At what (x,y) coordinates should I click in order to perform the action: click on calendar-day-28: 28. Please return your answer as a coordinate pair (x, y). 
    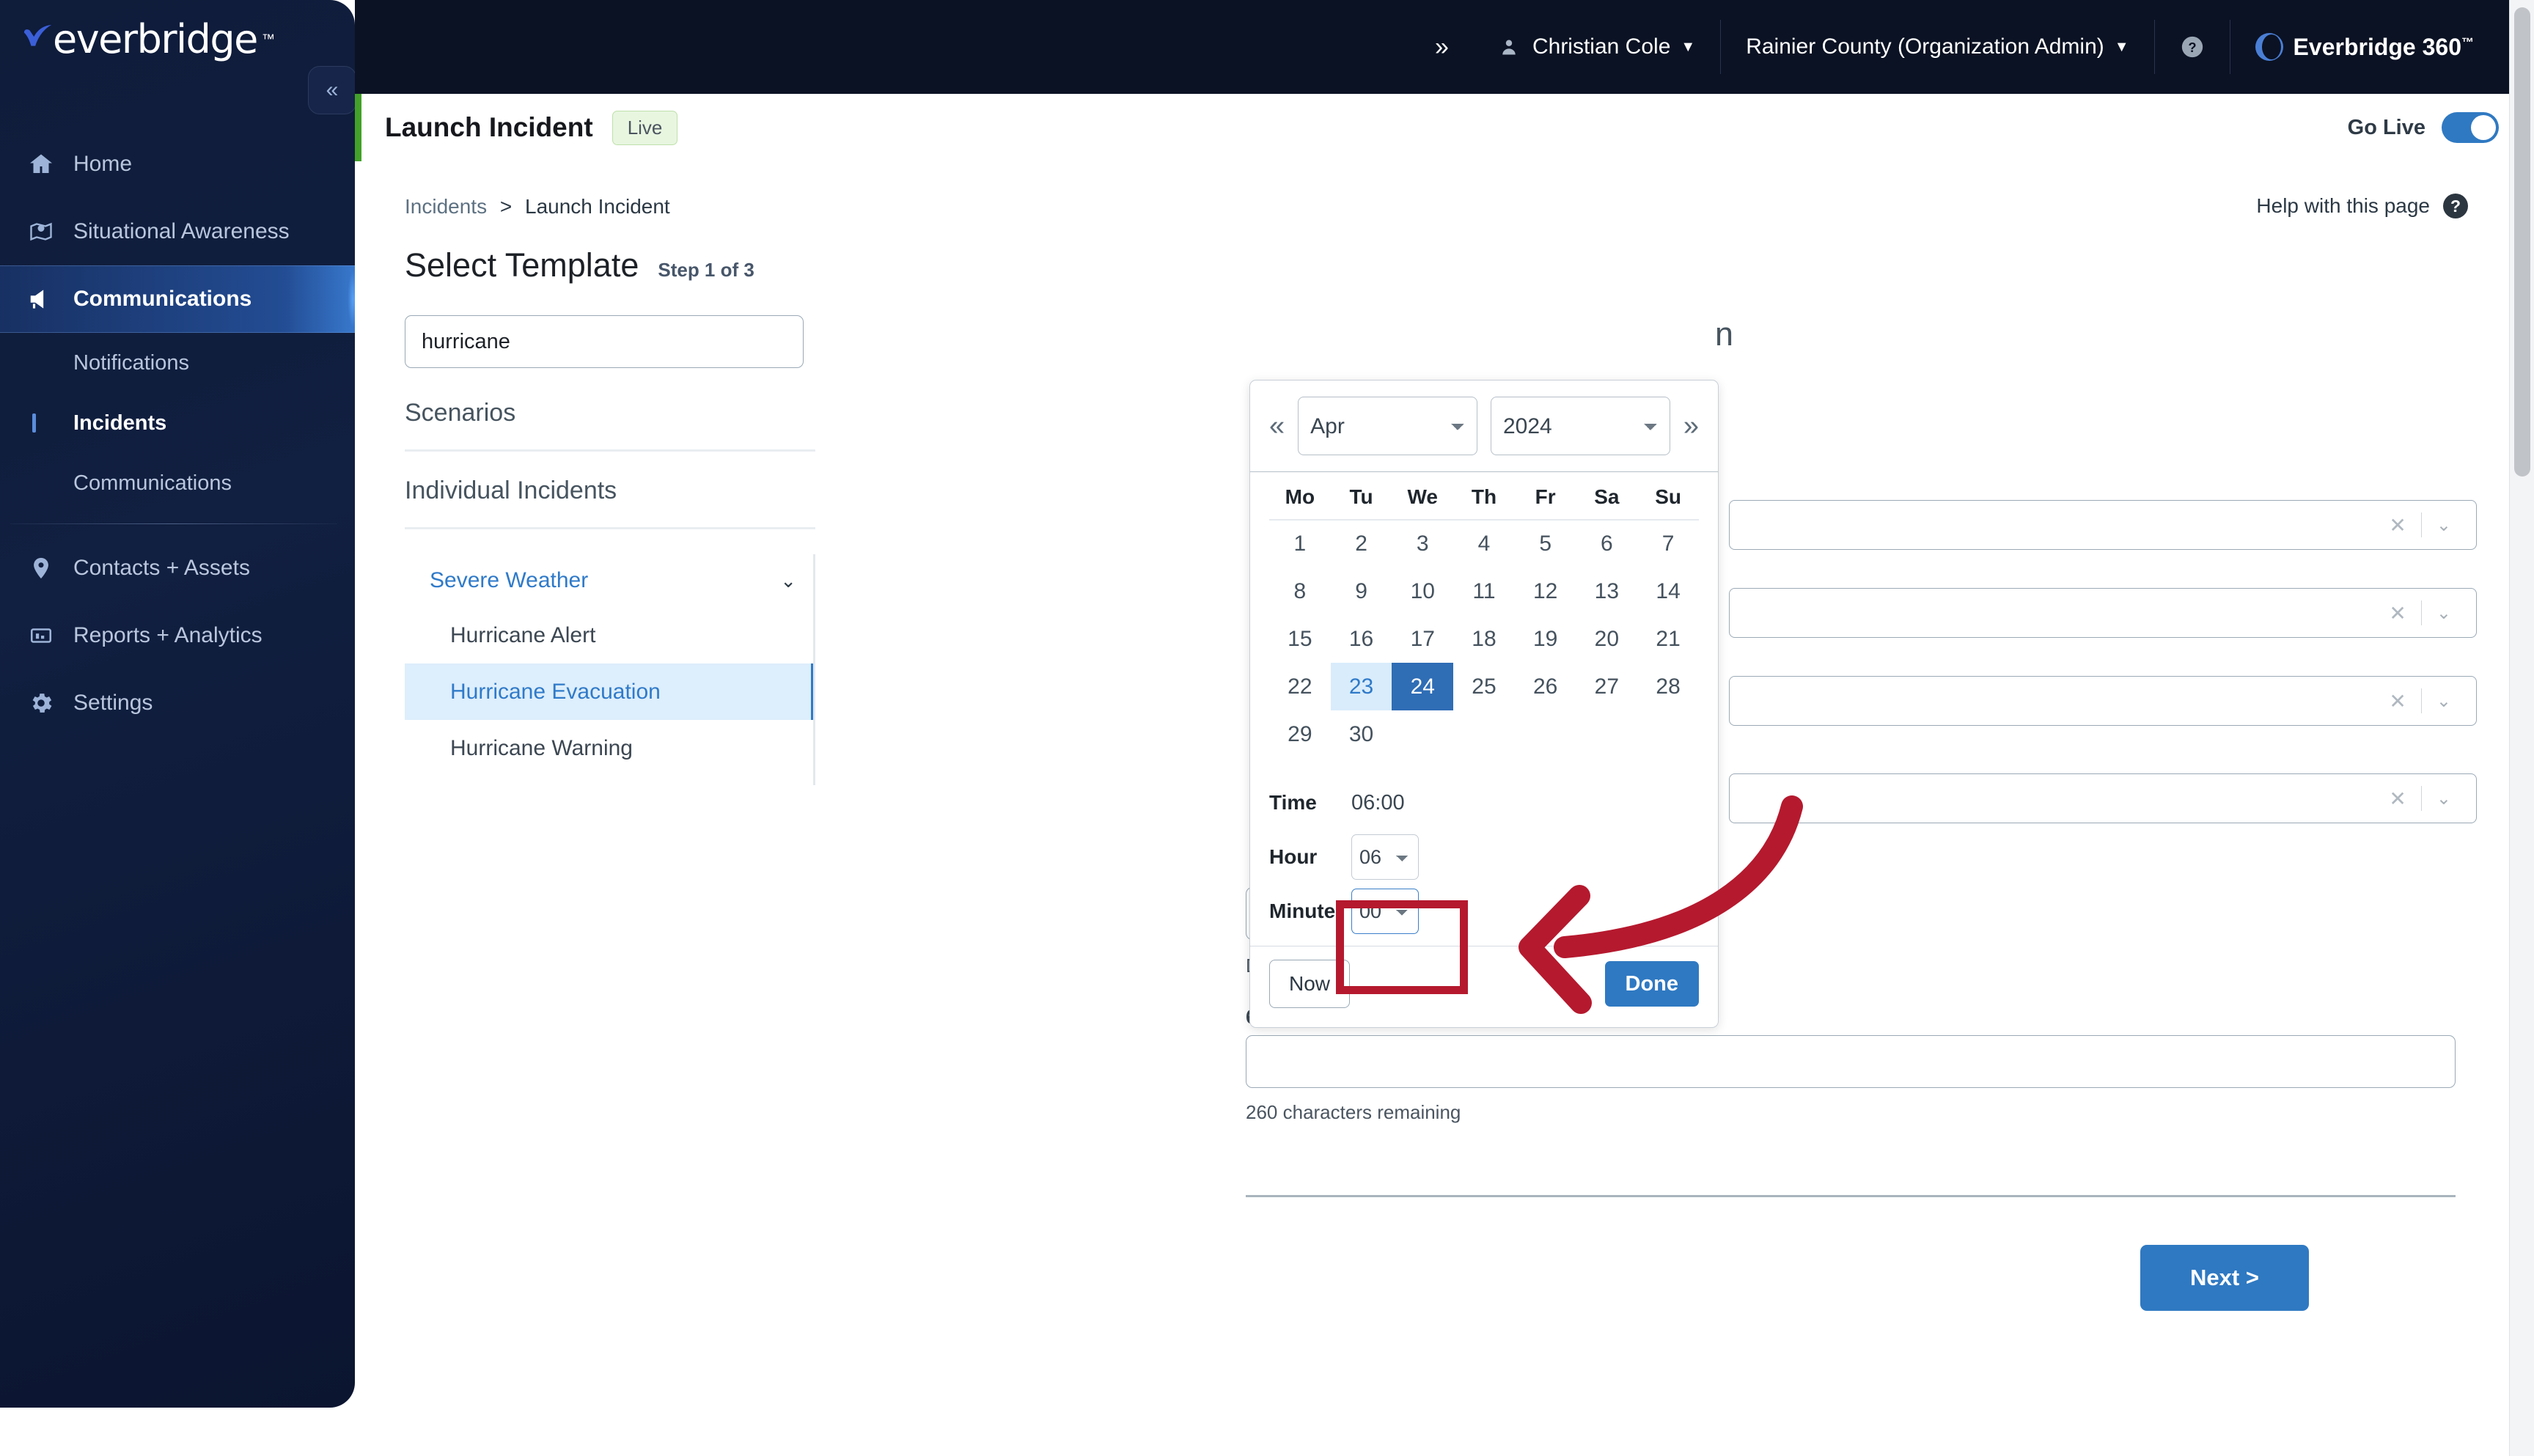
    Looking at the image, I should click on (1668, 686).